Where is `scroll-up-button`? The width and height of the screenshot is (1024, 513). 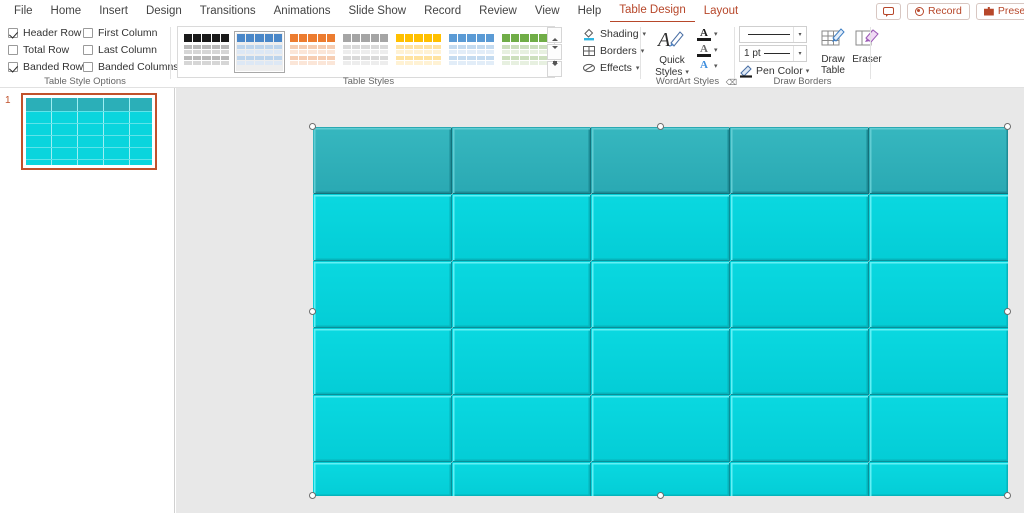
scroll-up-button is located at coordinates (554, 35).